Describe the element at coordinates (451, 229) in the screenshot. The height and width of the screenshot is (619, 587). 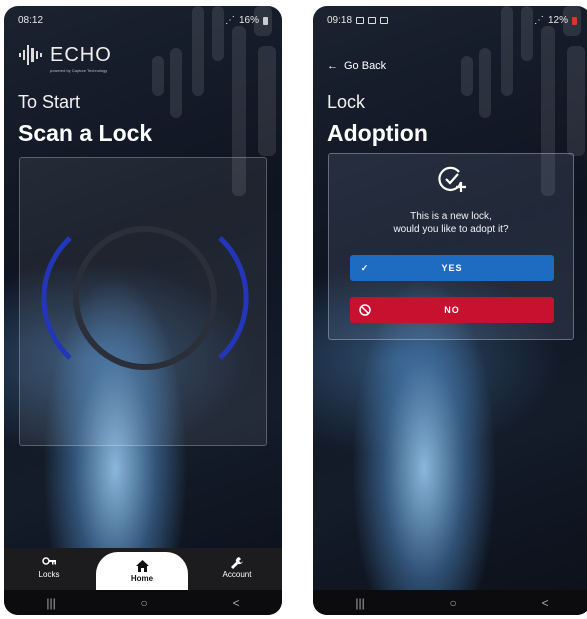
I see `question-line-2: would you like to adopt it?` at that location.